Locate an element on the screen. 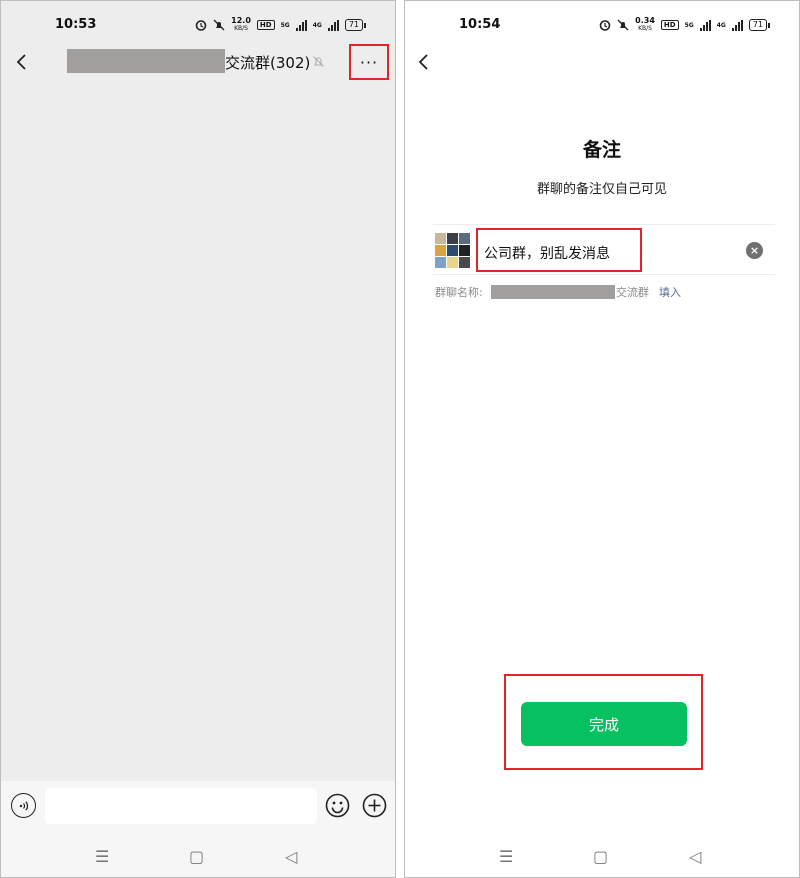 The height and width of the screenshot is (878, 800). input-bar is located at coordinates (198, 807).